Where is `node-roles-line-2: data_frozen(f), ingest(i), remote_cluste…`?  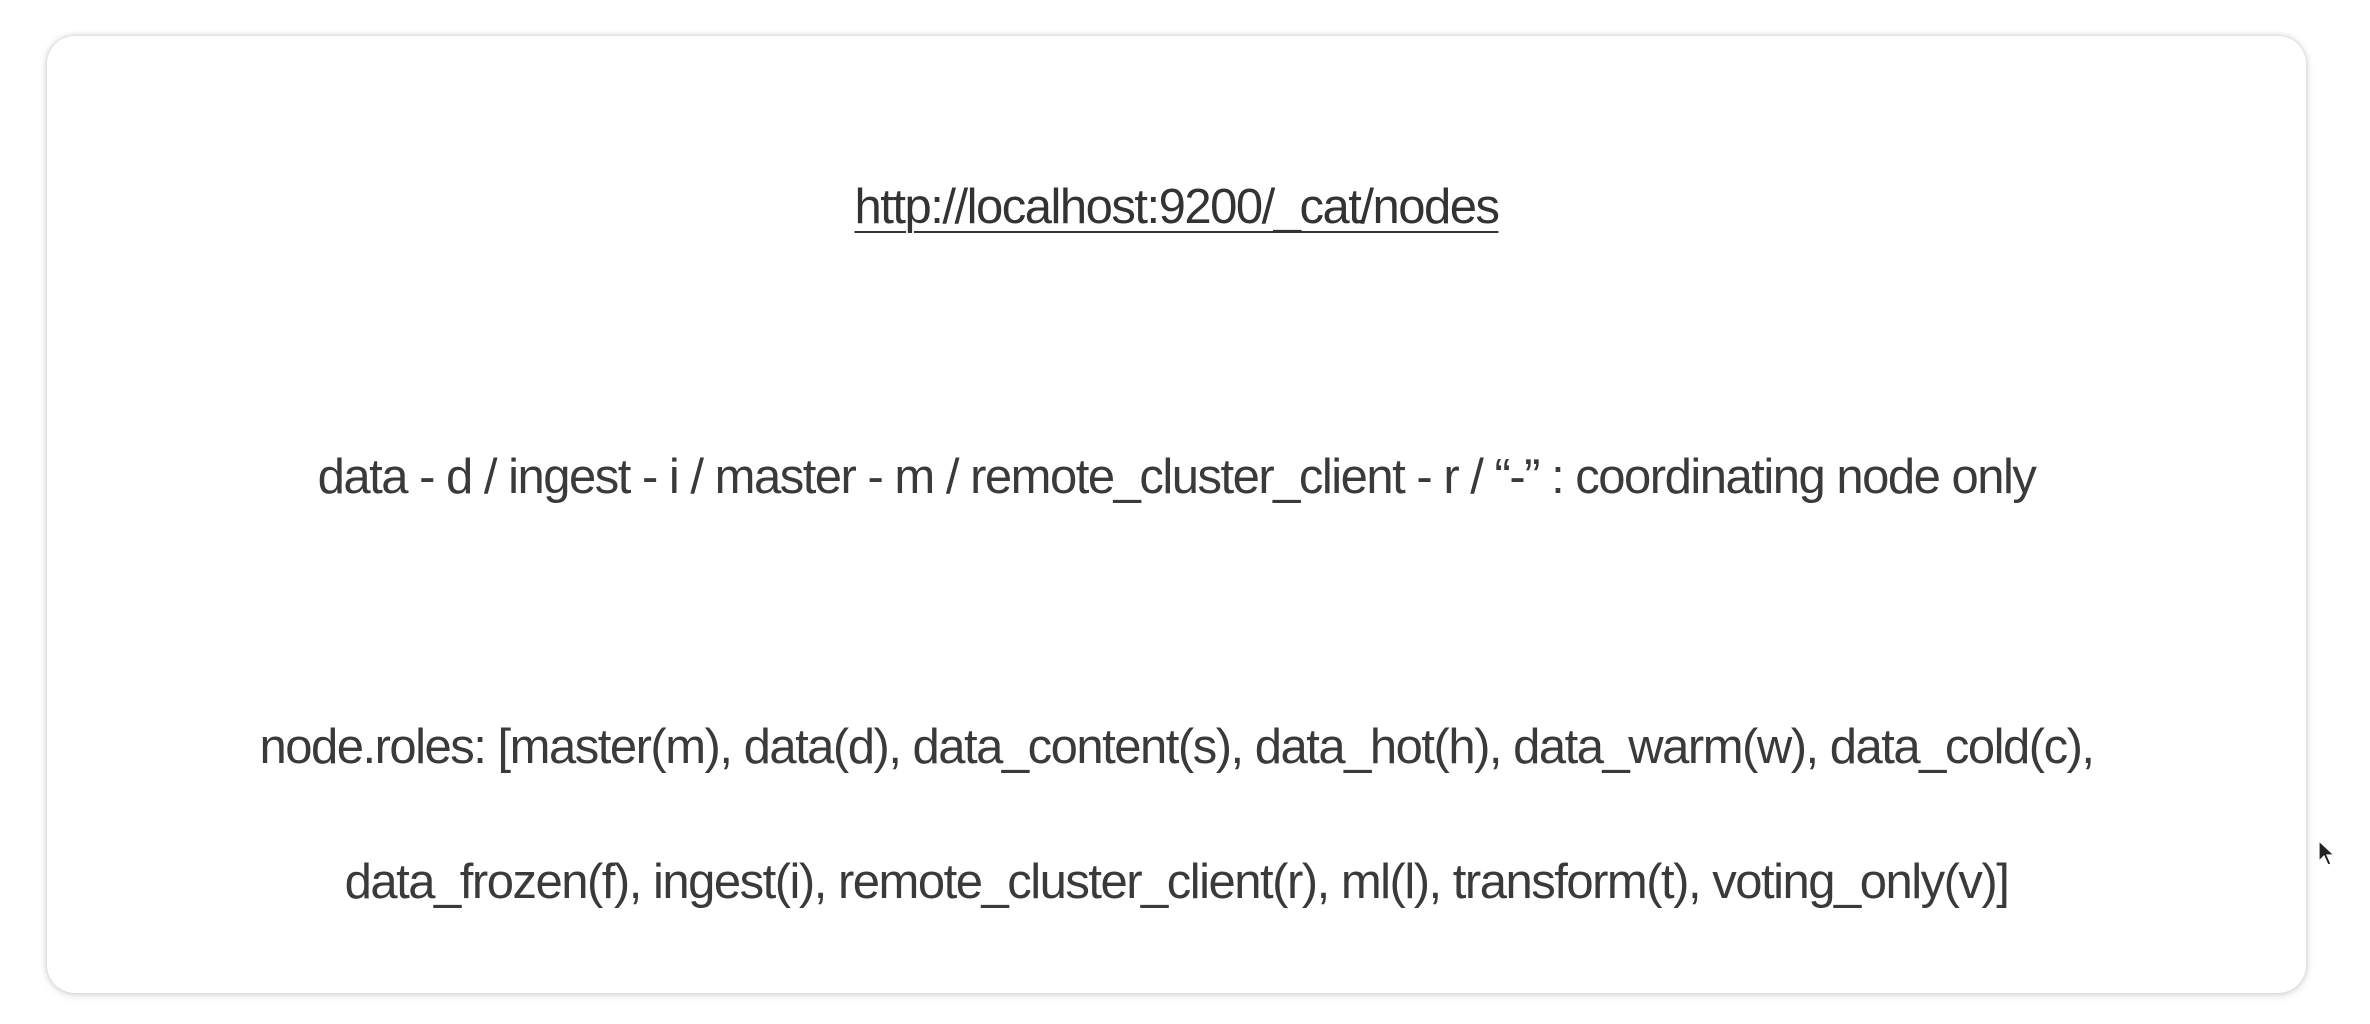 node-roles-line-2: data_frozen(f), ingest(i), remote_cluste… is located at coordinates (1177, 882).